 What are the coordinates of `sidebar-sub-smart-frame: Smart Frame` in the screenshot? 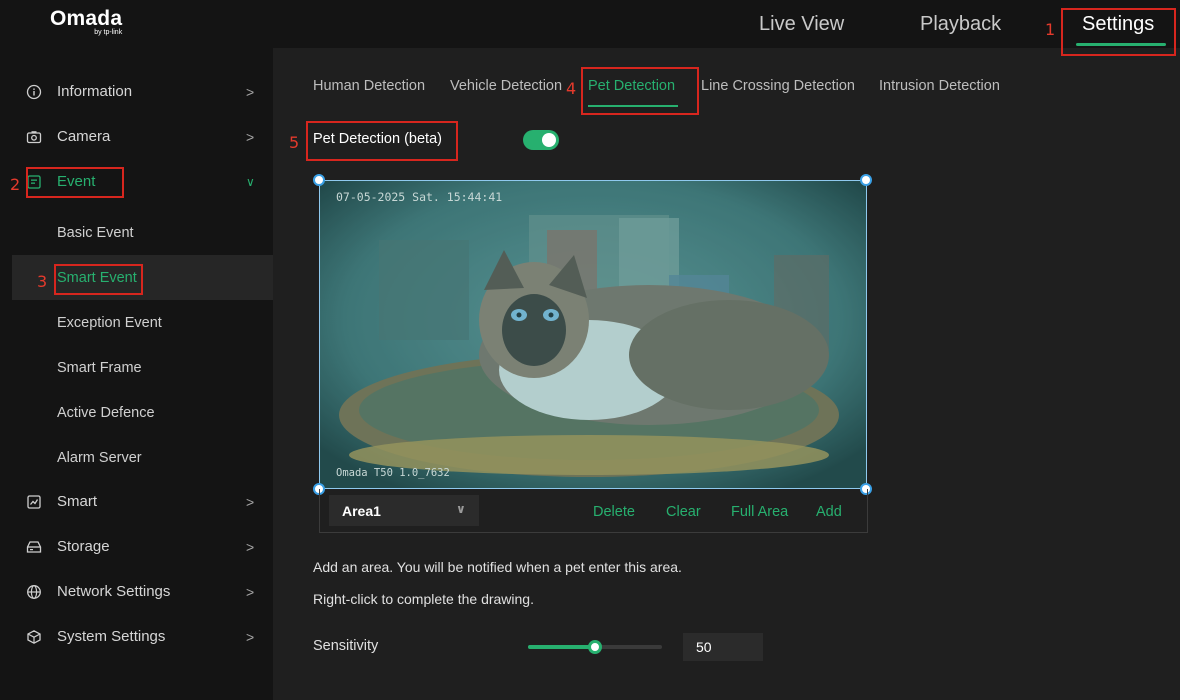 It's located at (136, 367).